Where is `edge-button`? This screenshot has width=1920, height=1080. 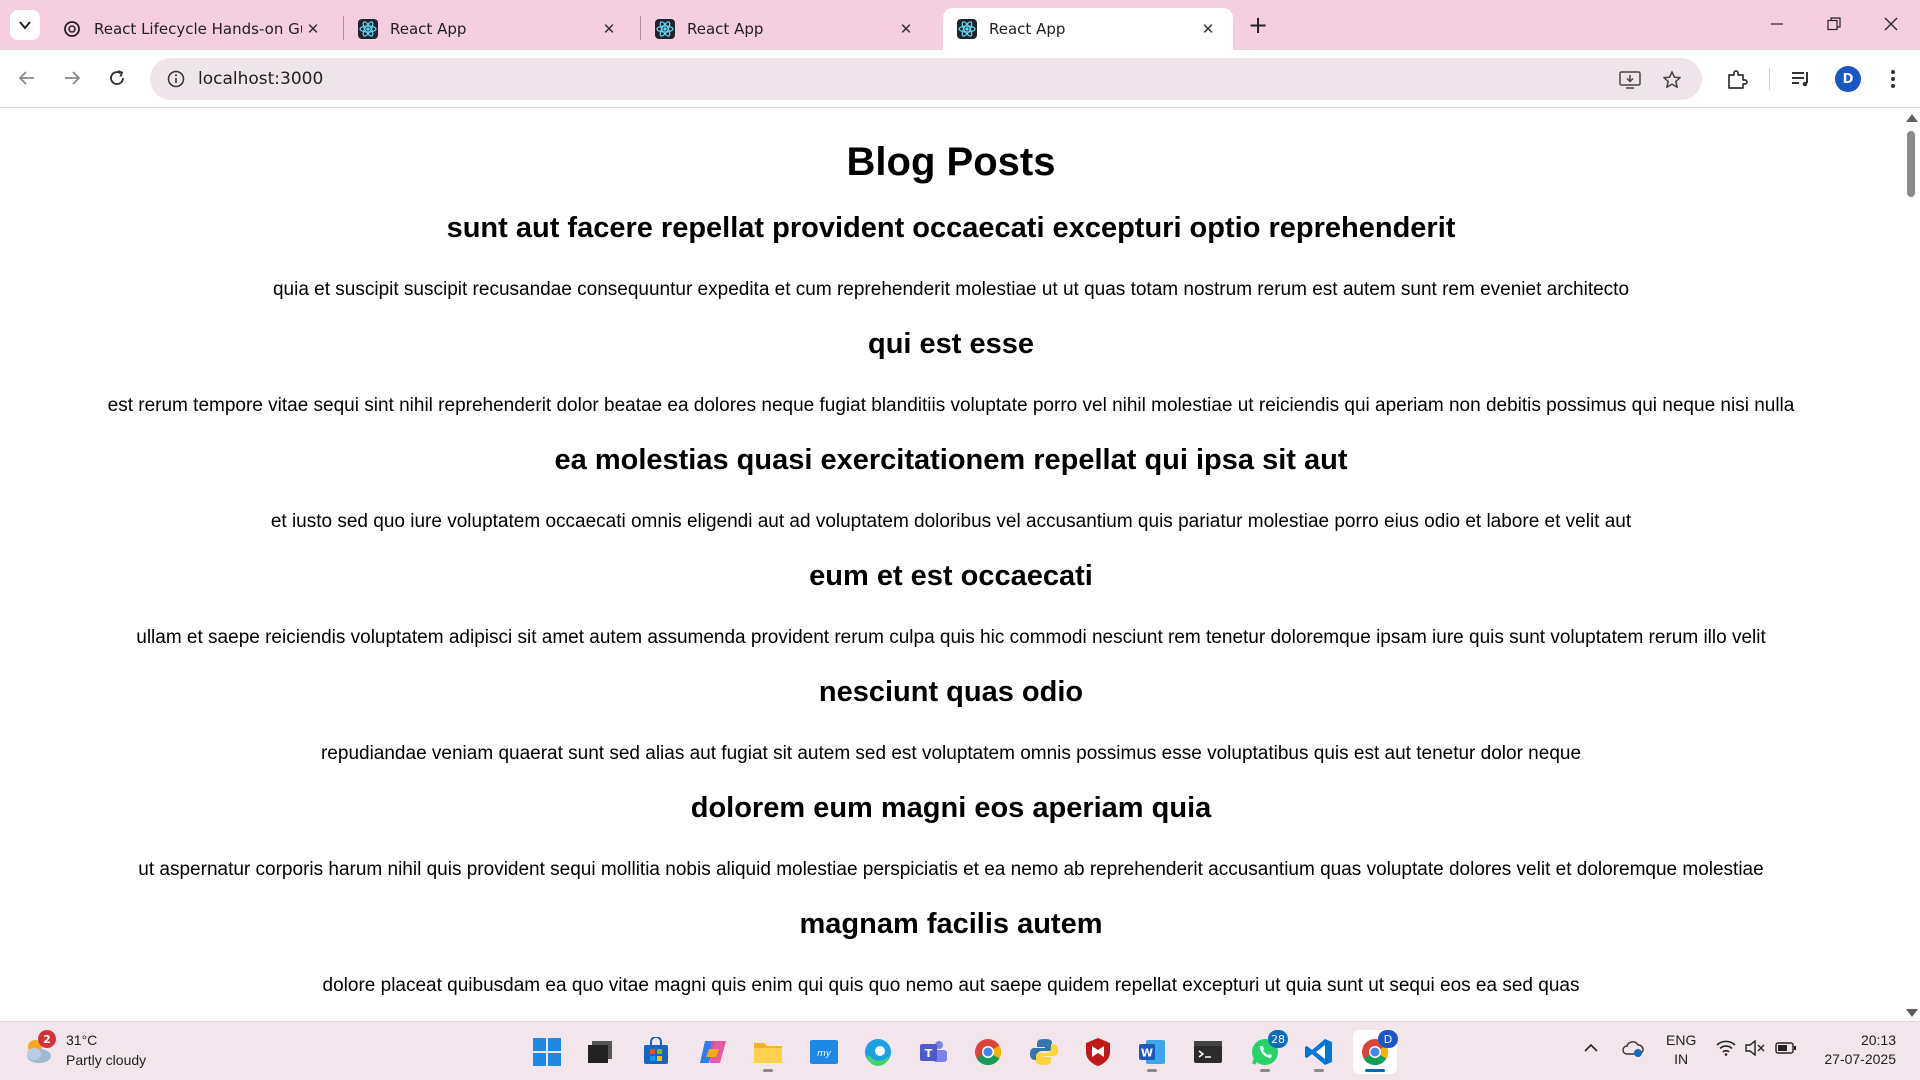 edge-button is located at coordinates (878, 1052).